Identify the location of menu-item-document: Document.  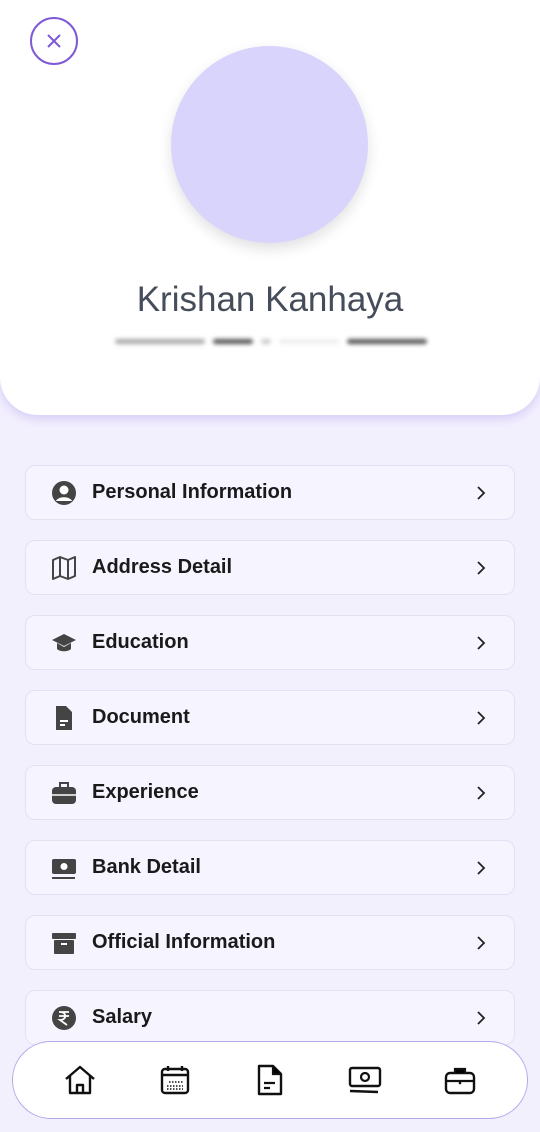
(270, 717).